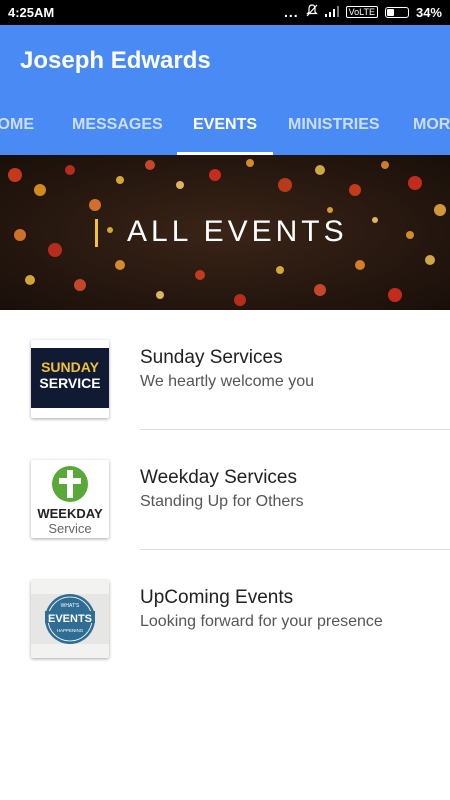 Image resolution: width=450 pixels, height=800 pixels. I want to click on event-title: UpComing Events, so click(217, 597).